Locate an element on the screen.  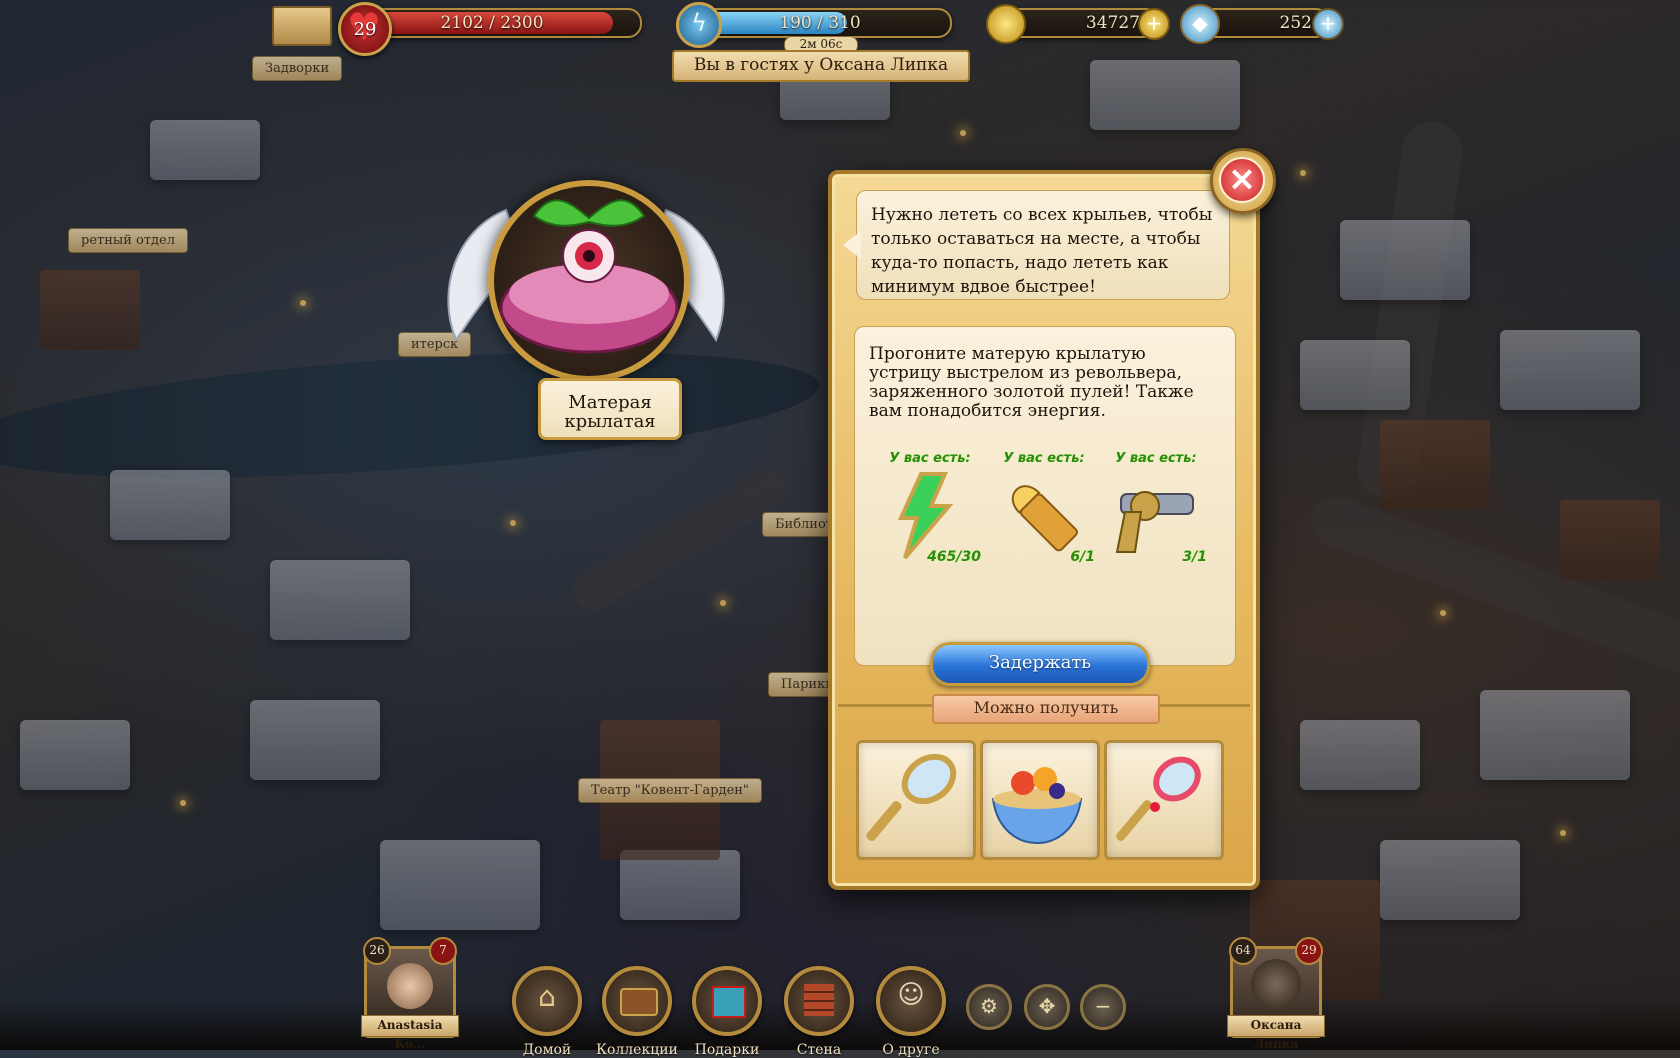
monster-name-line1: Матерая is located at coordinates (610, 402).